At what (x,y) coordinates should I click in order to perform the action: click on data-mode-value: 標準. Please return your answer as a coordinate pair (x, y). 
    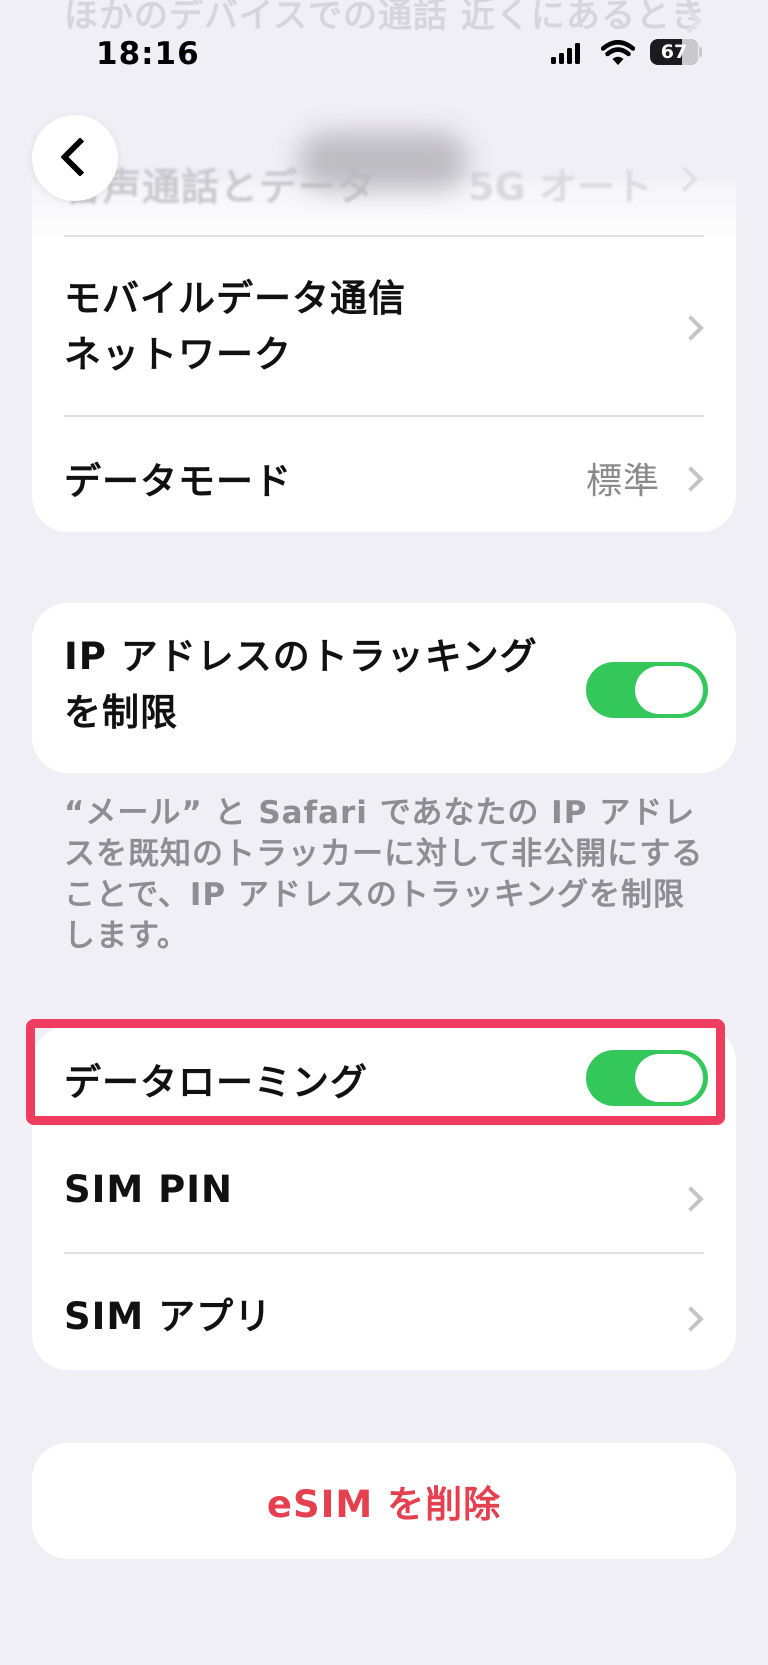
    Looking at the image, I should click on (622, 481).